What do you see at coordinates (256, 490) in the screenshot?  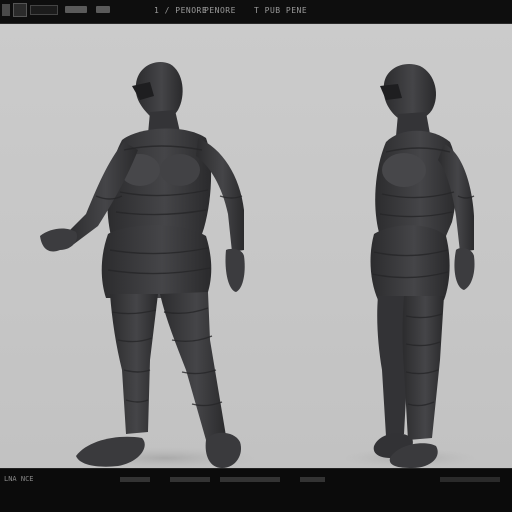 I see `status-bar: LNA NCE` at bounding box center [256, 490].